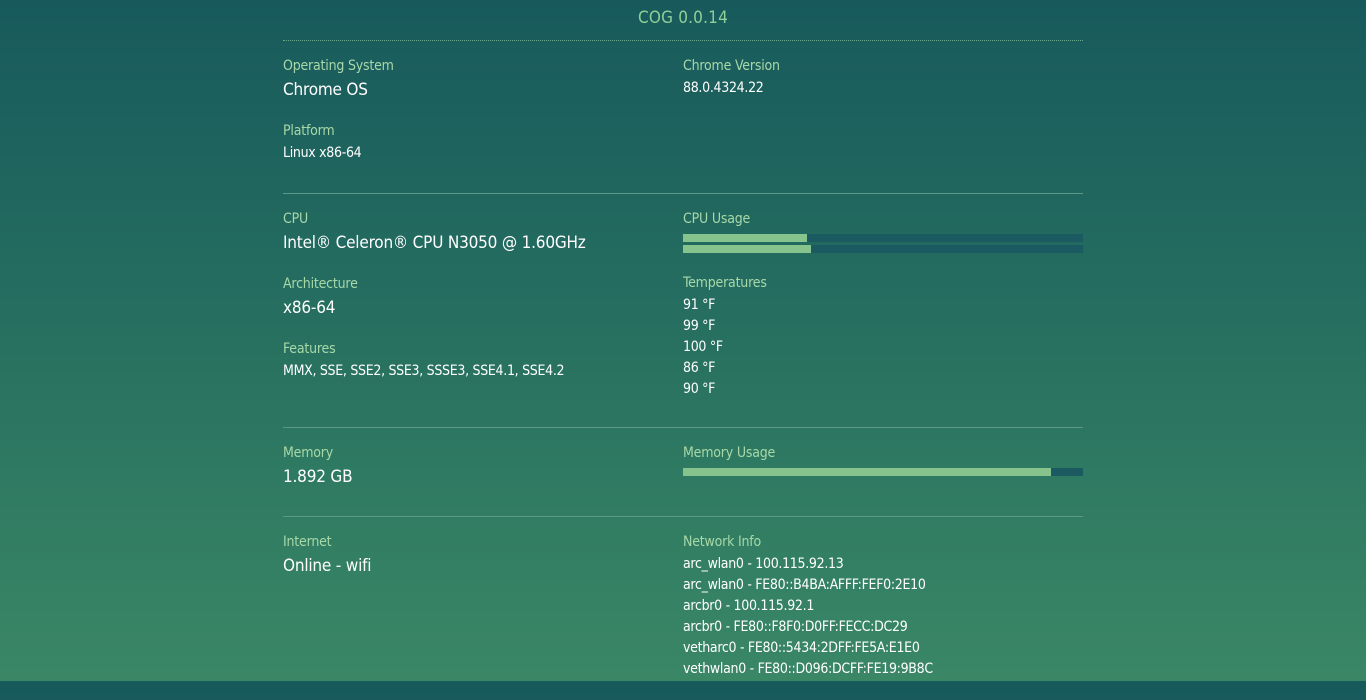  I want to click on app-title: COG 0.0.14, so click(683, 20).